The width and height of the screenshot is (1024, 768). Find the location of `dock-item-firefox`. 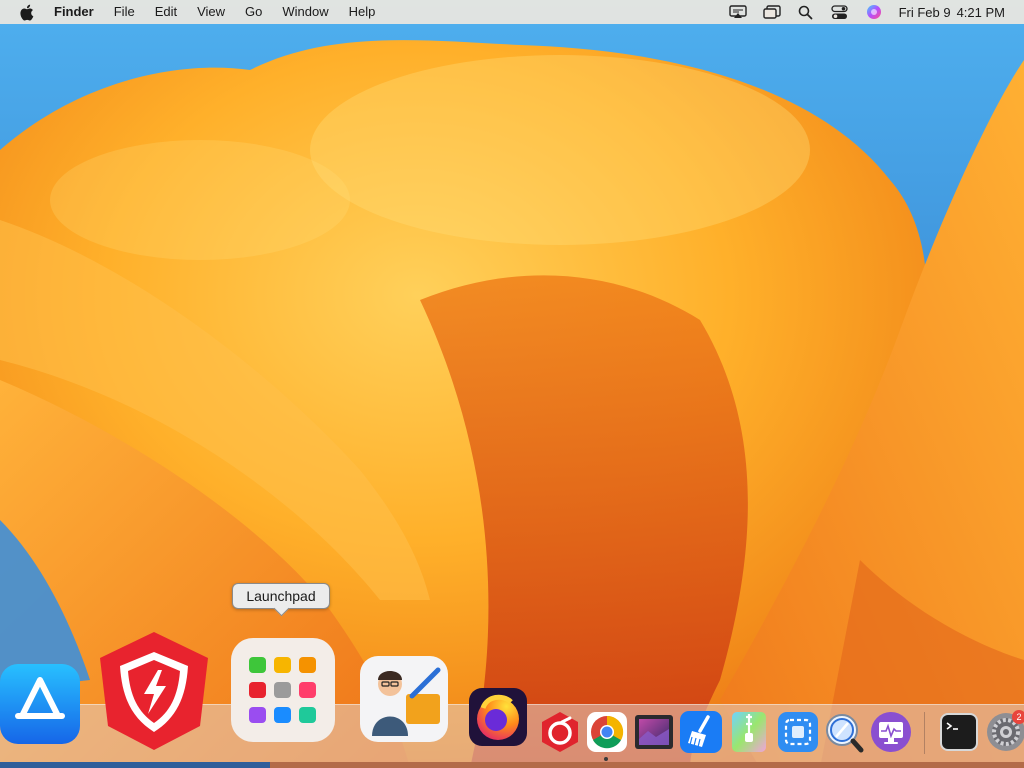

dock-item-firefox is located at coordinates (498, 717).